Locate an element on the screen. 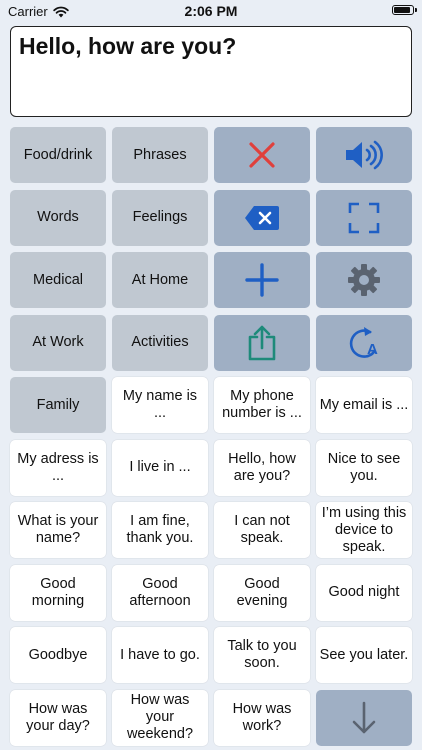  phrase-hello-how: Hello, how are you? is located at coordinates (262, 467).